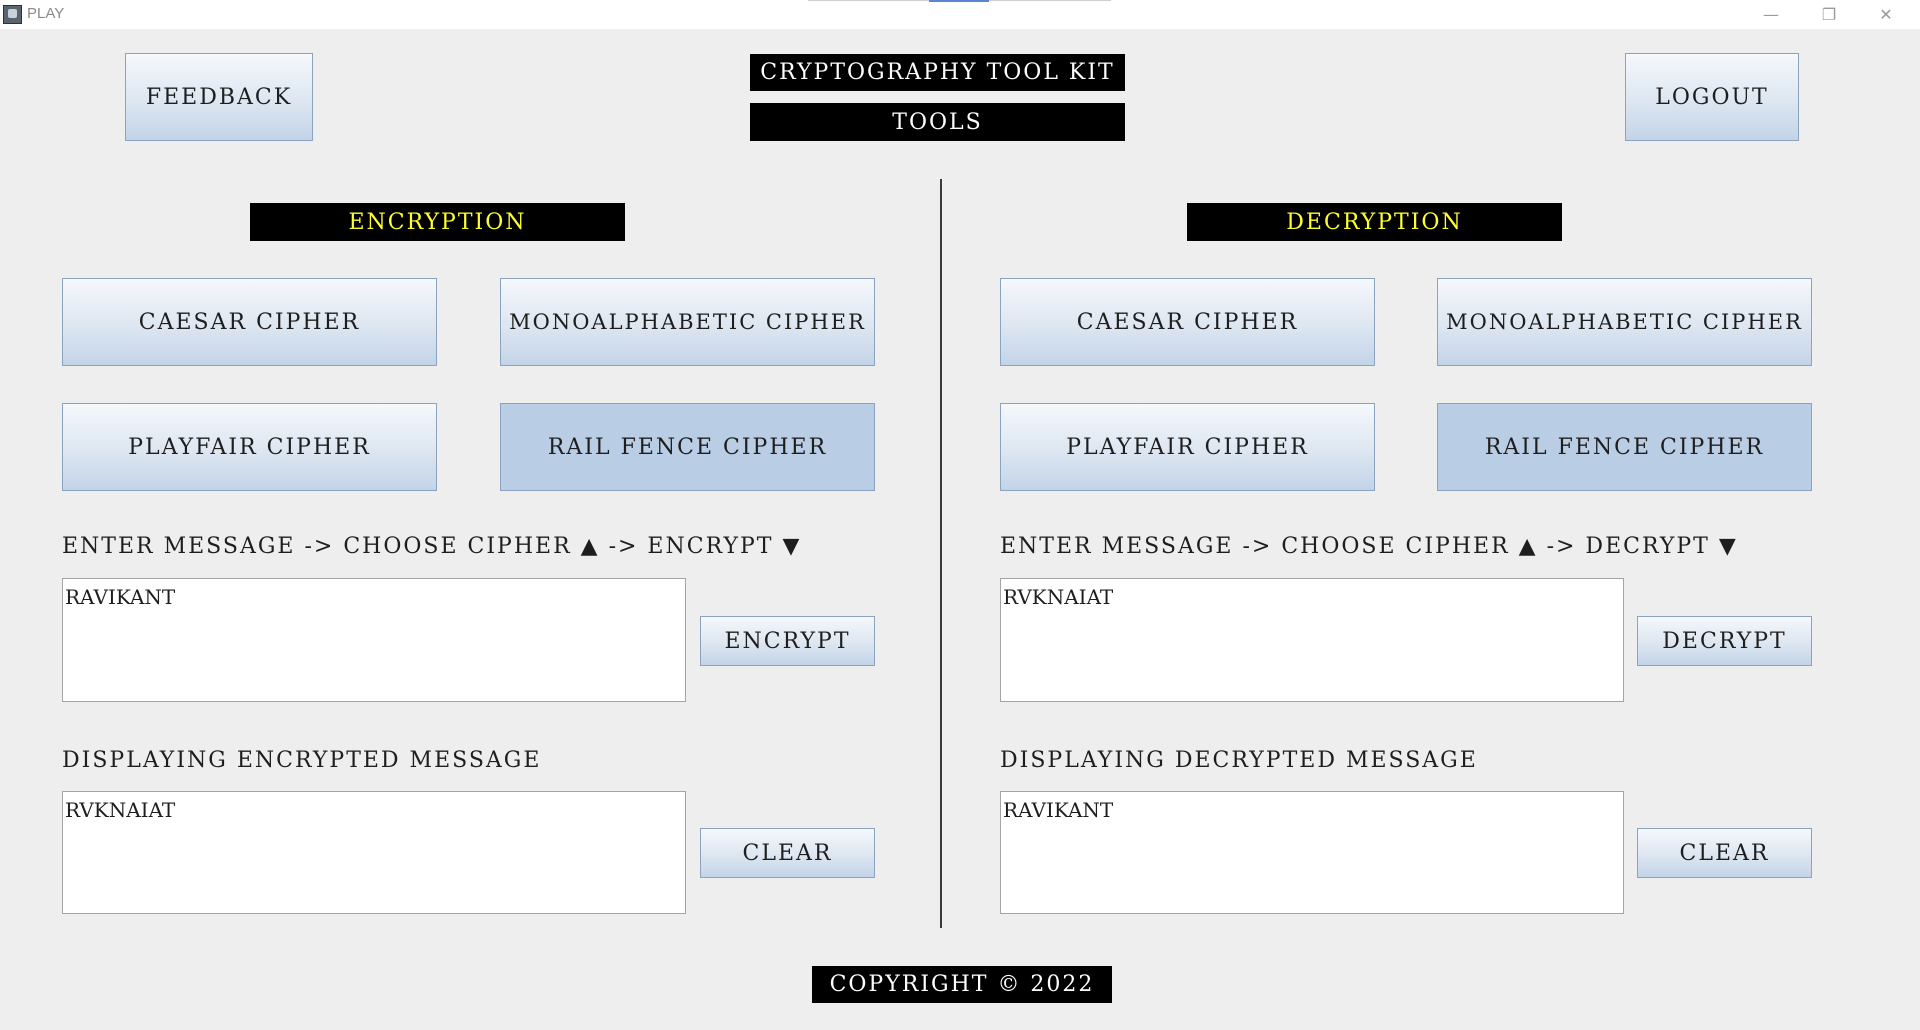 The height and width of the screenshot is (1030, 1920). What do you see at coordinates (249, 447) in the screenshot?
I see `encrypt-playfair-cipher-button: PLAYFAIR CIPHER` at bounding box center [249, 447].